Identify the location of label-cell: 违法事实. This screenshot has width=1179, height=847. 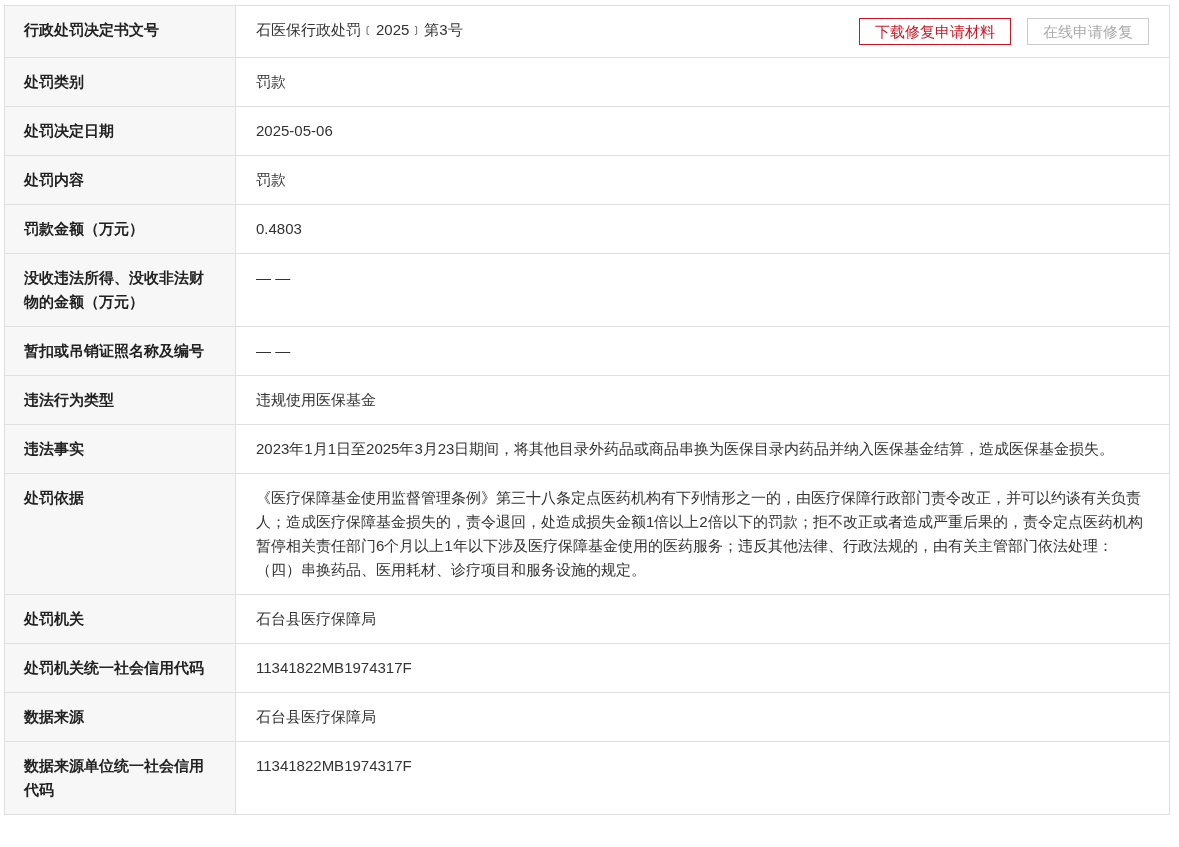
(120, 449).